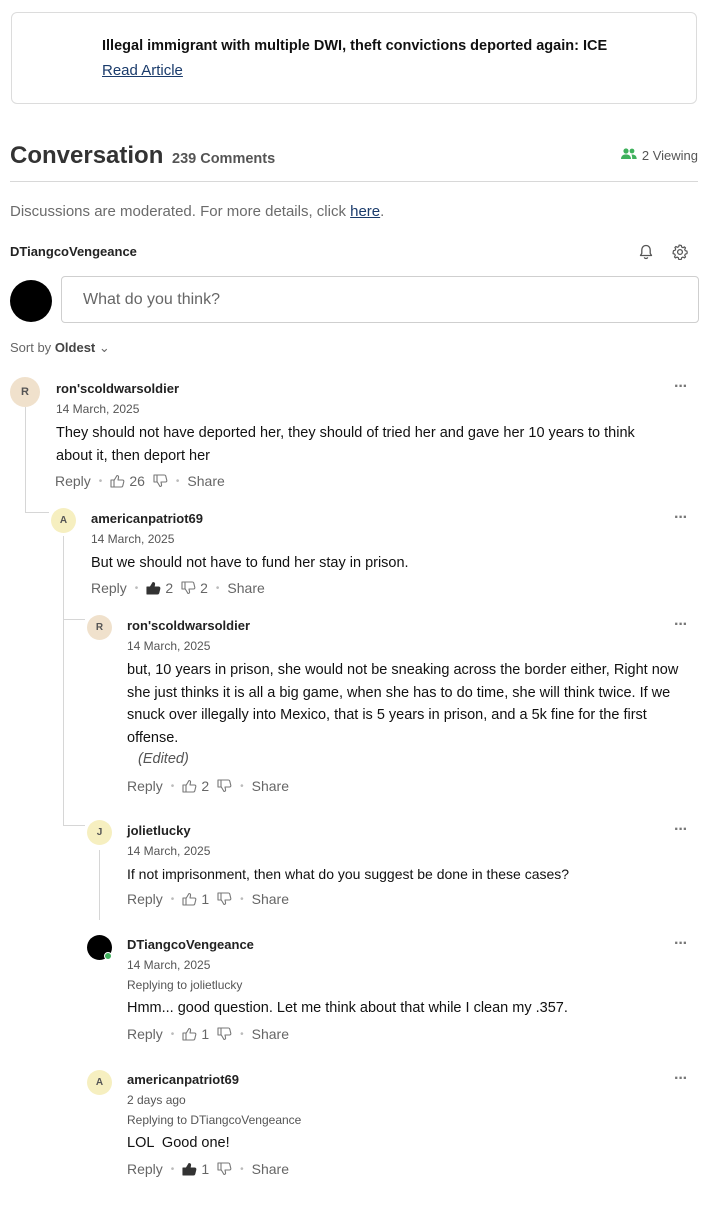  Describe the element at coordinates (190, 944) in the screenshot. I see `comment-username: DTiangcoVengeance` at that location.